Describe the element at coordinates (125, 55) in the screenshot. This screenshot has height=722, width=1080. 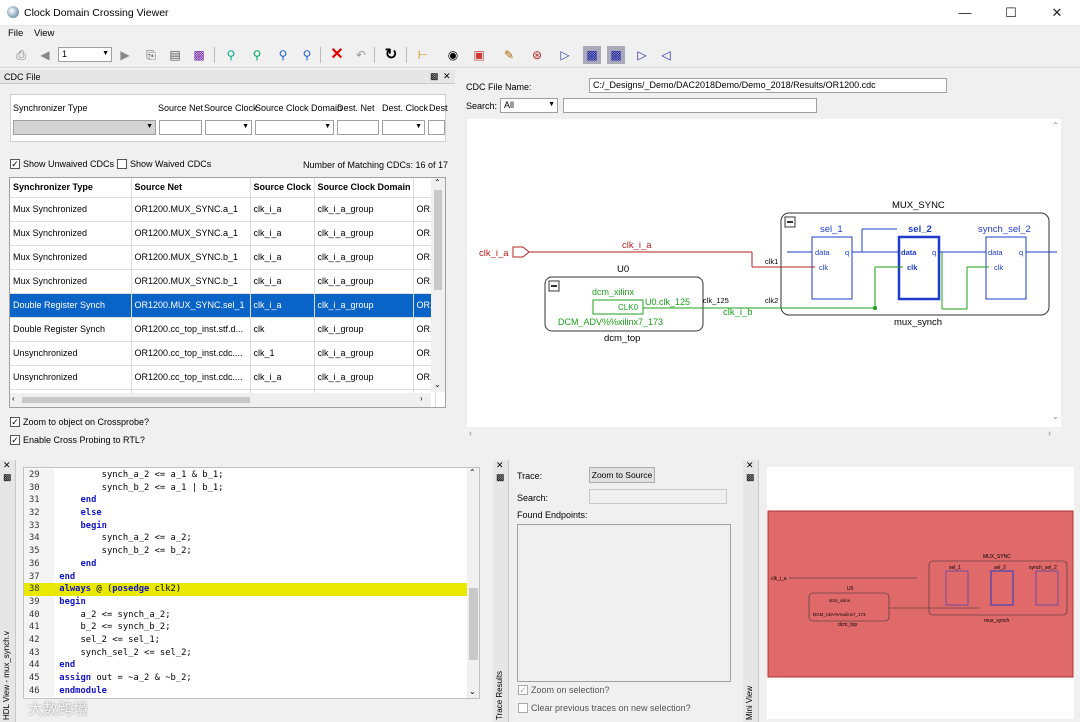
I see `forward-icon: ▶` at that location.